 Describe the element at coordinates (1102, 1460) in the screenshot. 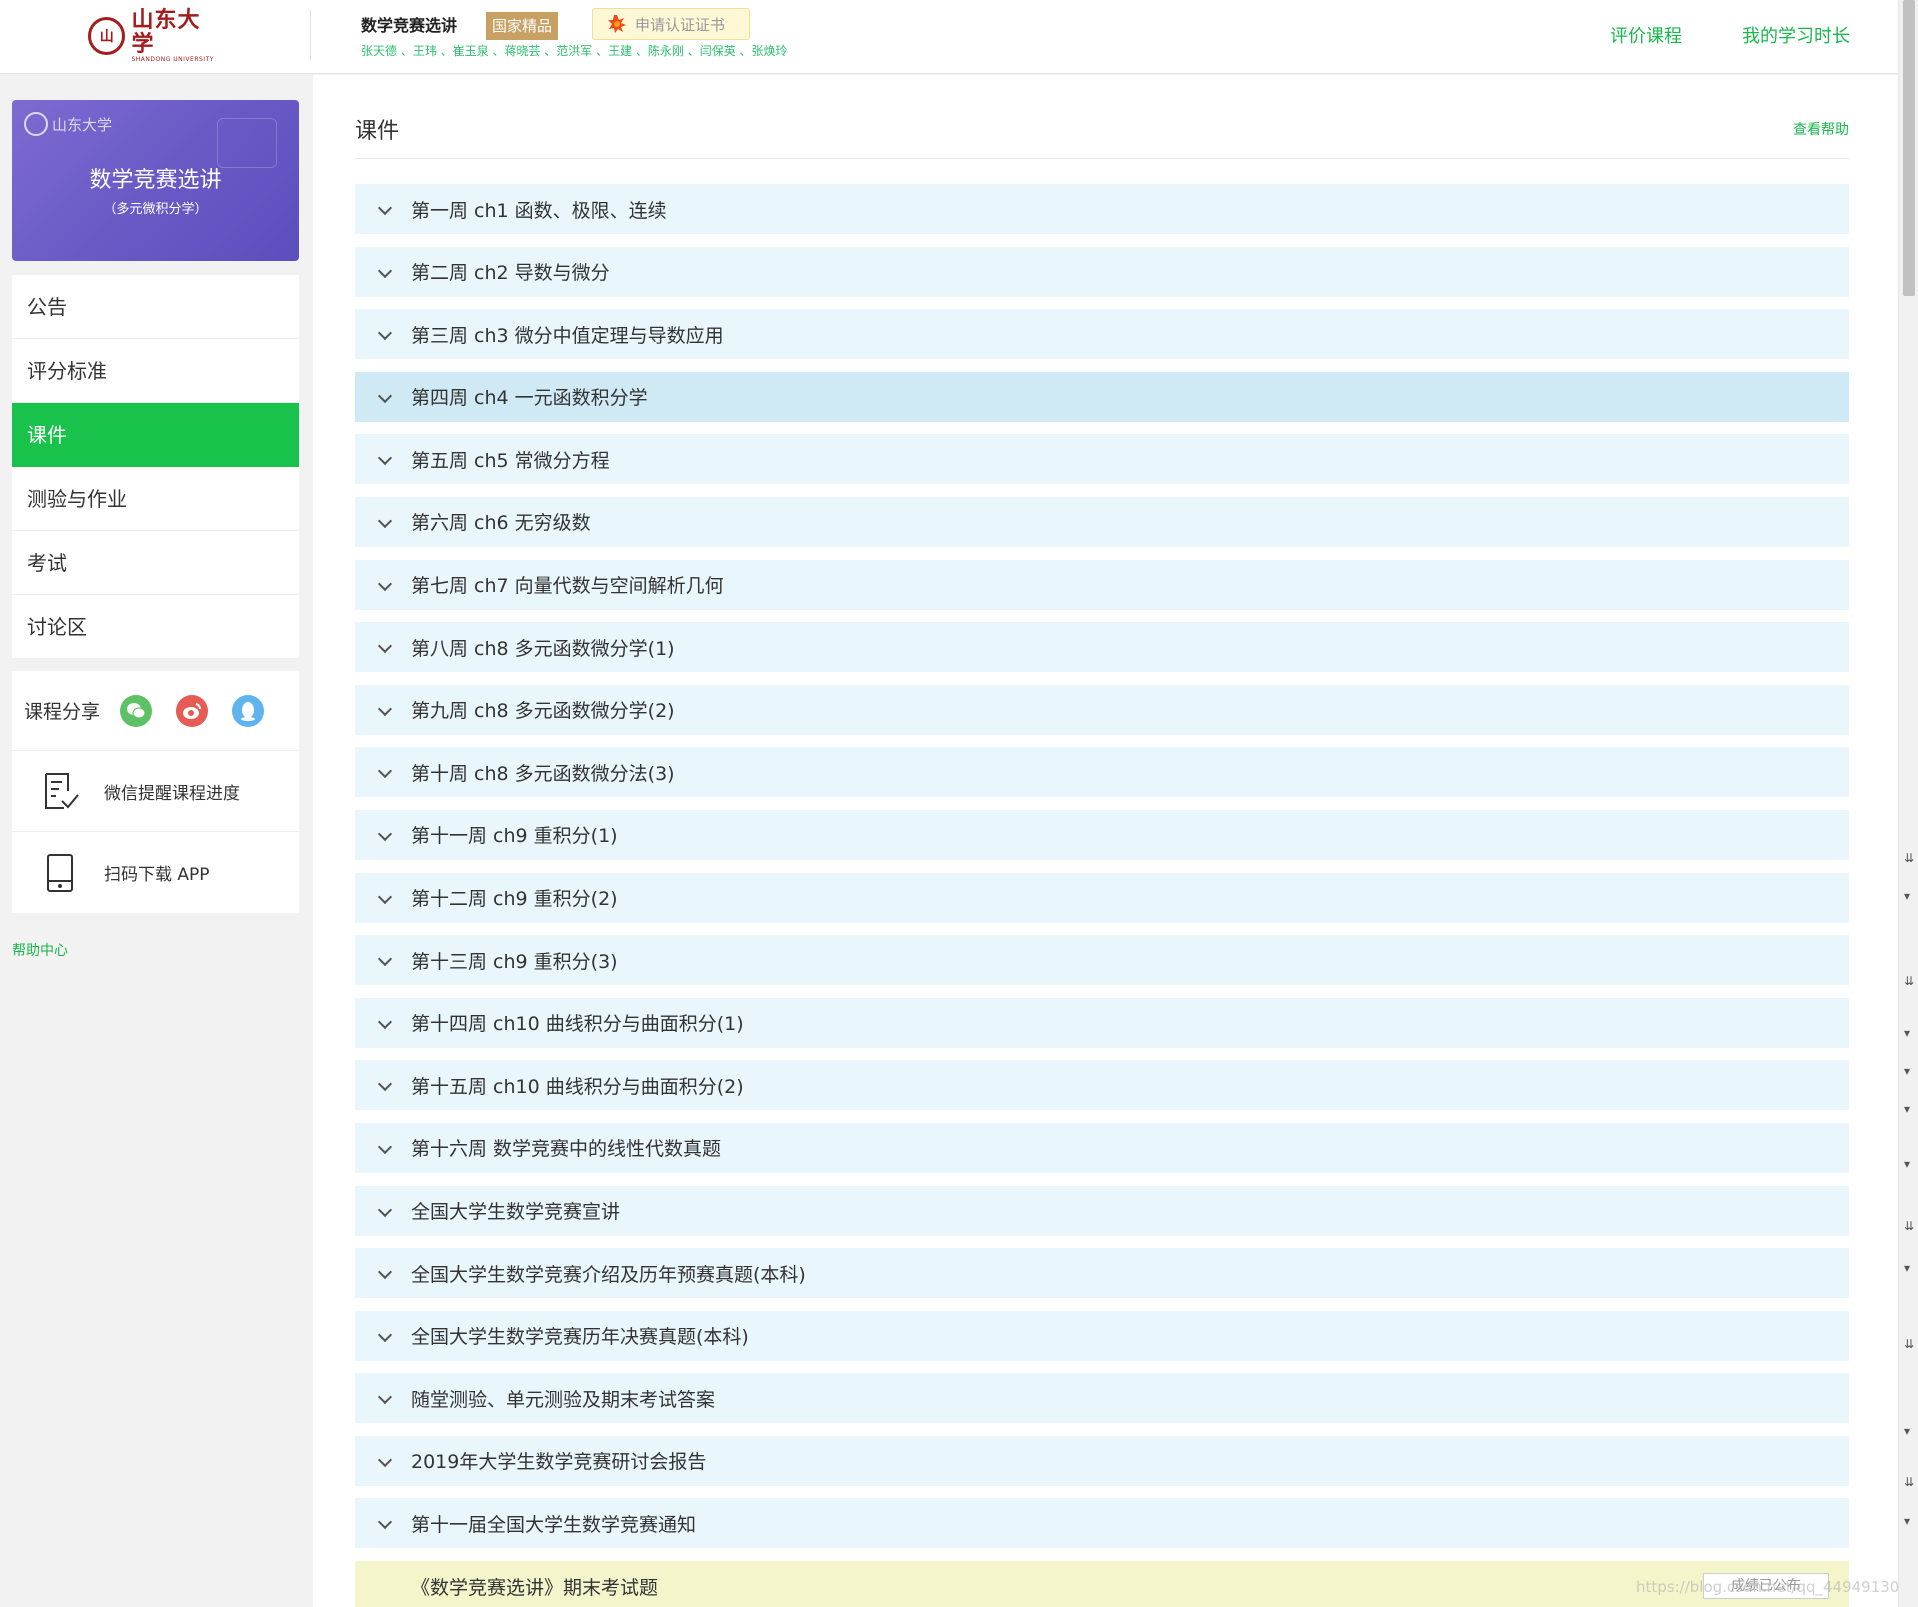

I see `chapter-item: 2019年大学生数学竞赛研讨会报告` at that location.